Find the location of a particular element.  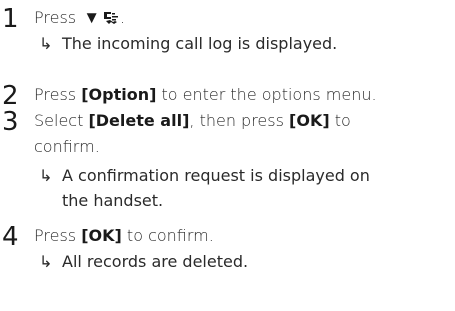

result-text: All records are deleted. is located at coordinates (155, 261).